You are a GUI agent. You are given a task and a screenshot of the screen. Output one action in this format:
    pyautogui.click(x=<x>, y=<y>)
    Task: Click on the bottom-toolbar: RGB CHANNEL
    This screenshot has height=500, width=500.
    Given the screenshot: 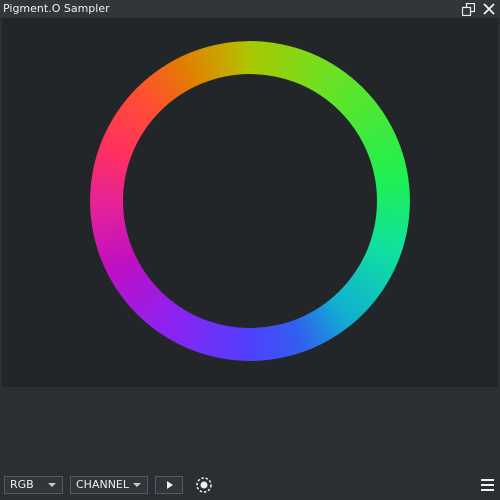 What is the action you would take?
    pyautogui.click(x=250, y=486)
    